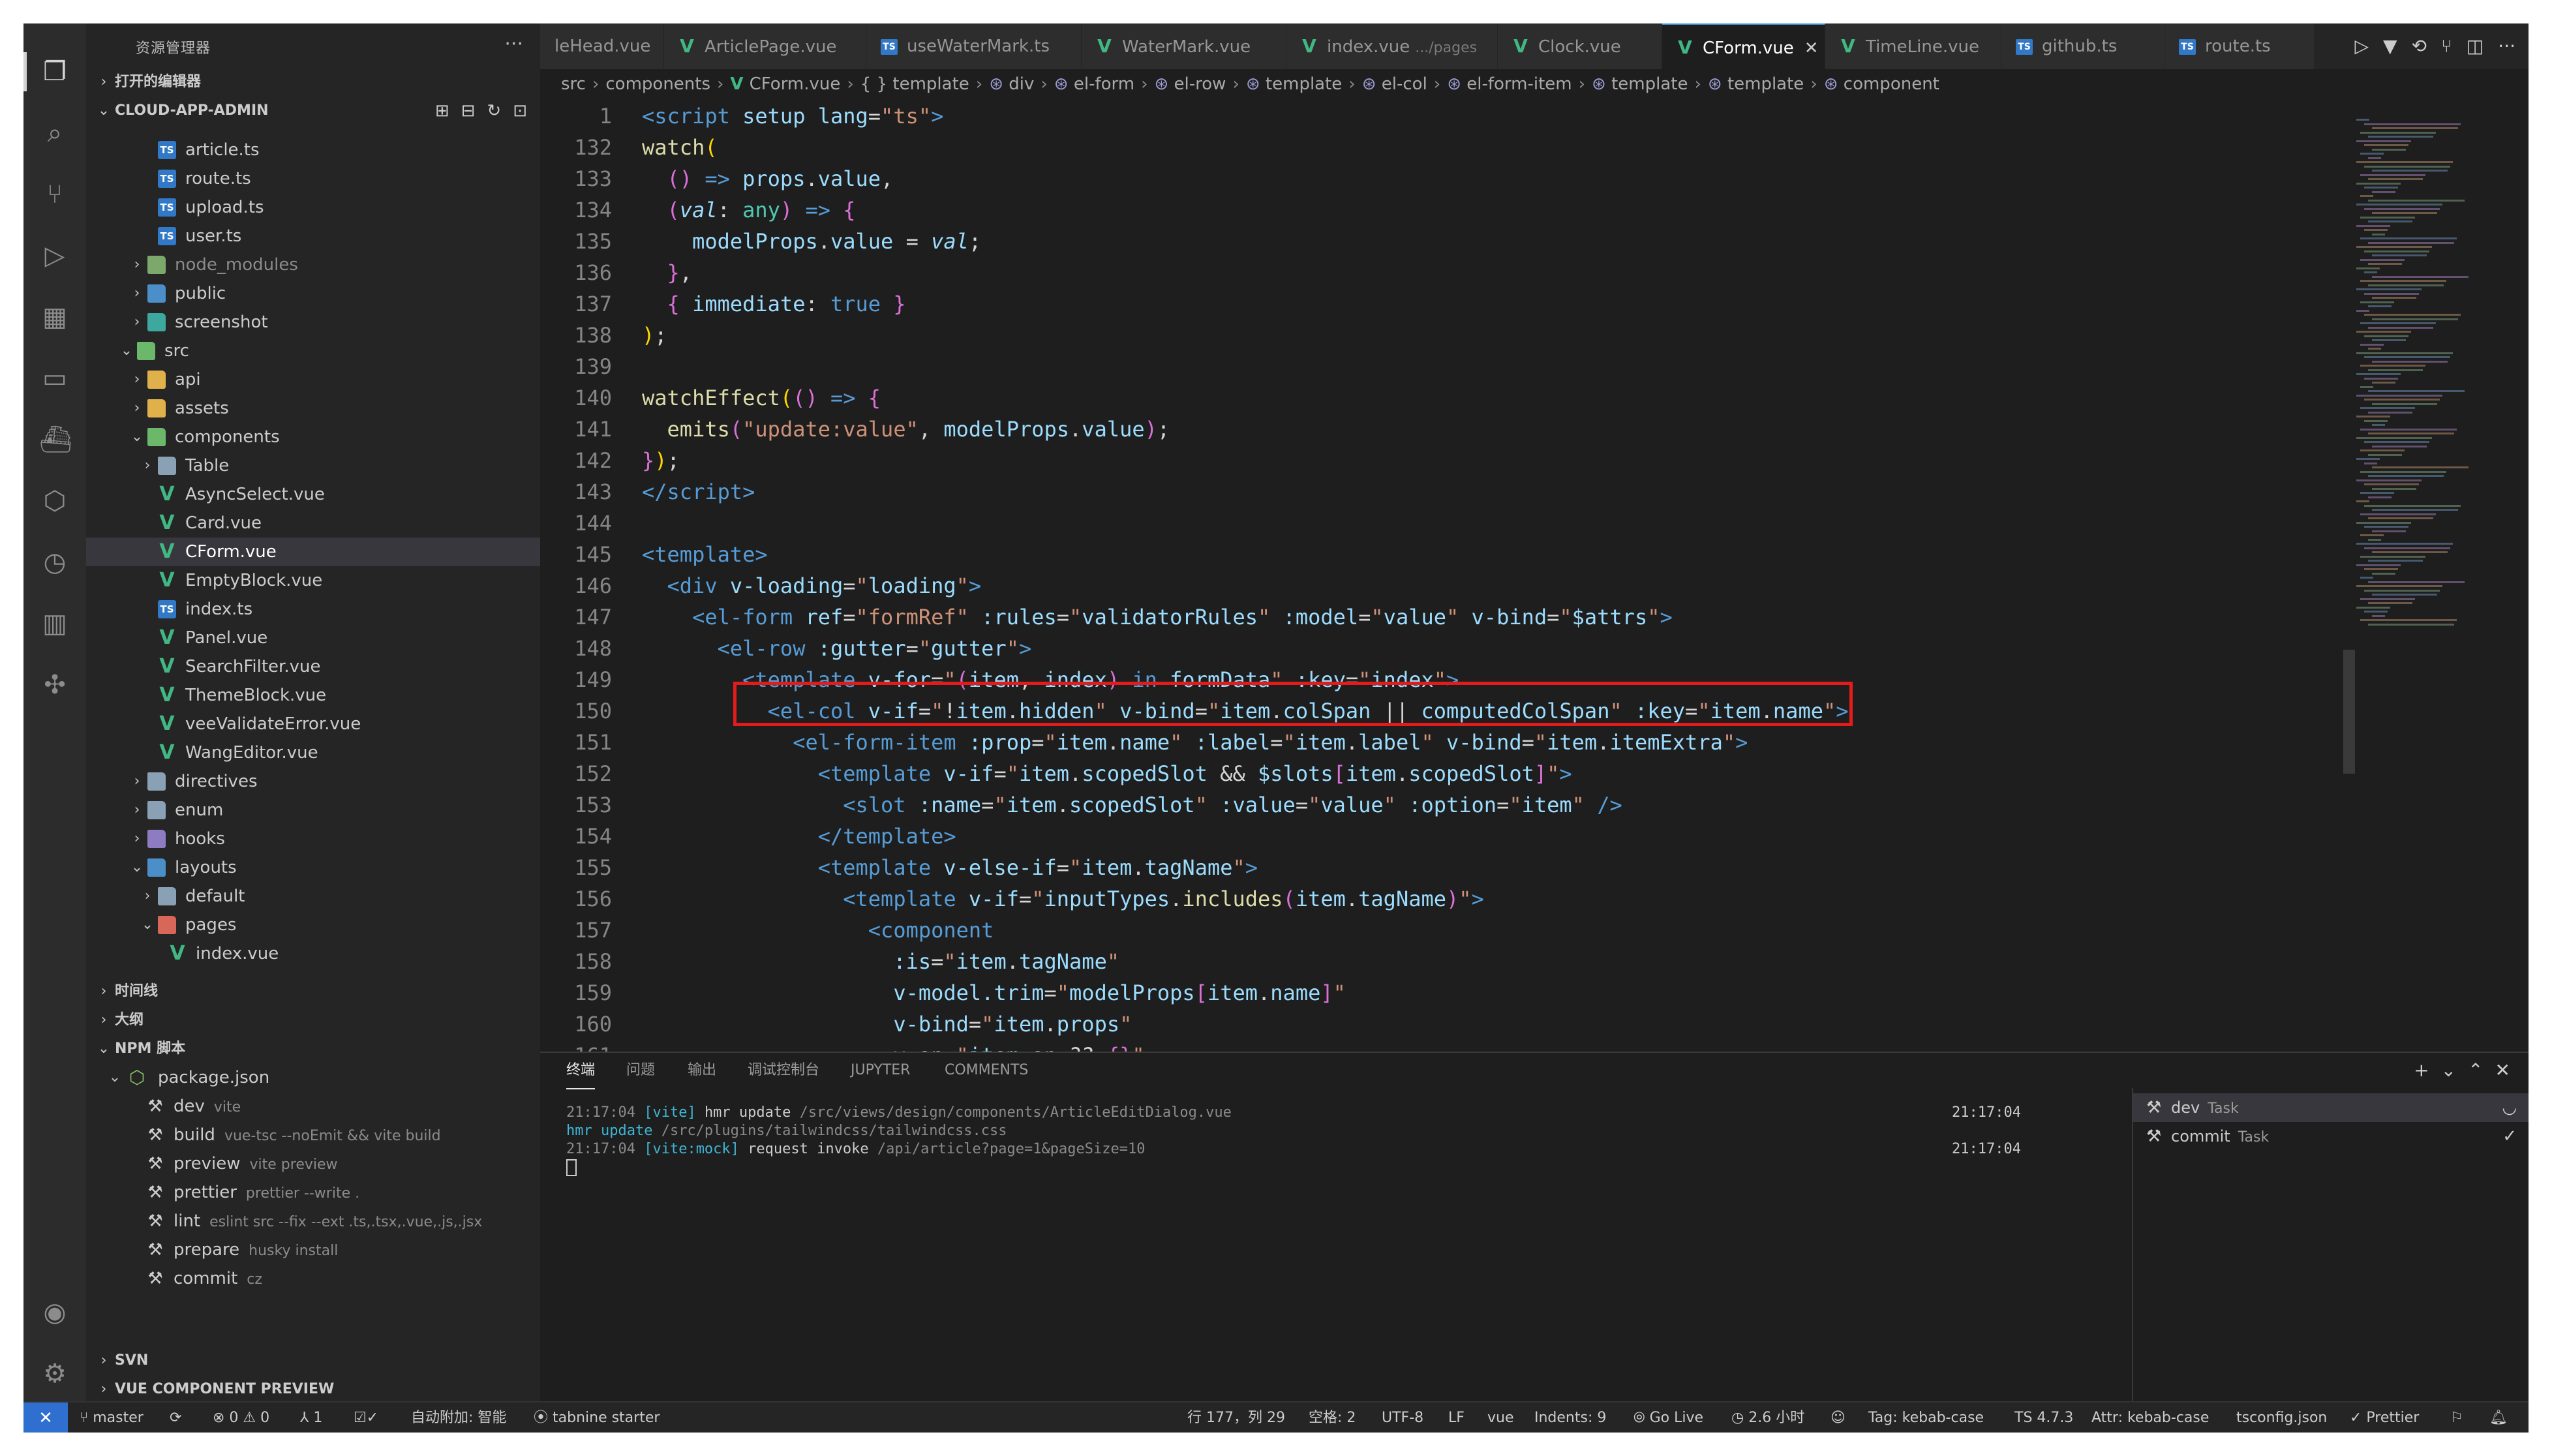  What do you see at coordinates (54, 1313) in the screenshot?
I see `account-icon: ◉` at bounding box center [54, 1313].